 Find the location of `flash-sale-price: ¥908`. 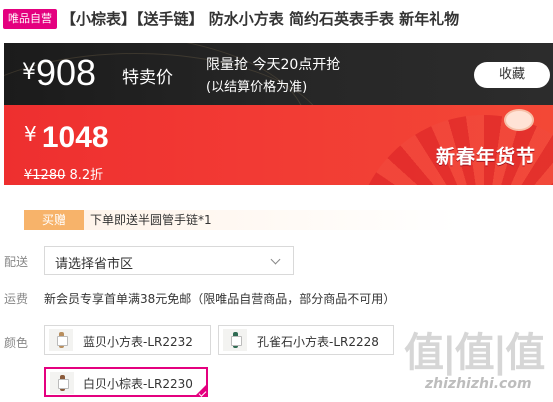

flash-sale-price: ¥908 is located at coordinates (59, 73).